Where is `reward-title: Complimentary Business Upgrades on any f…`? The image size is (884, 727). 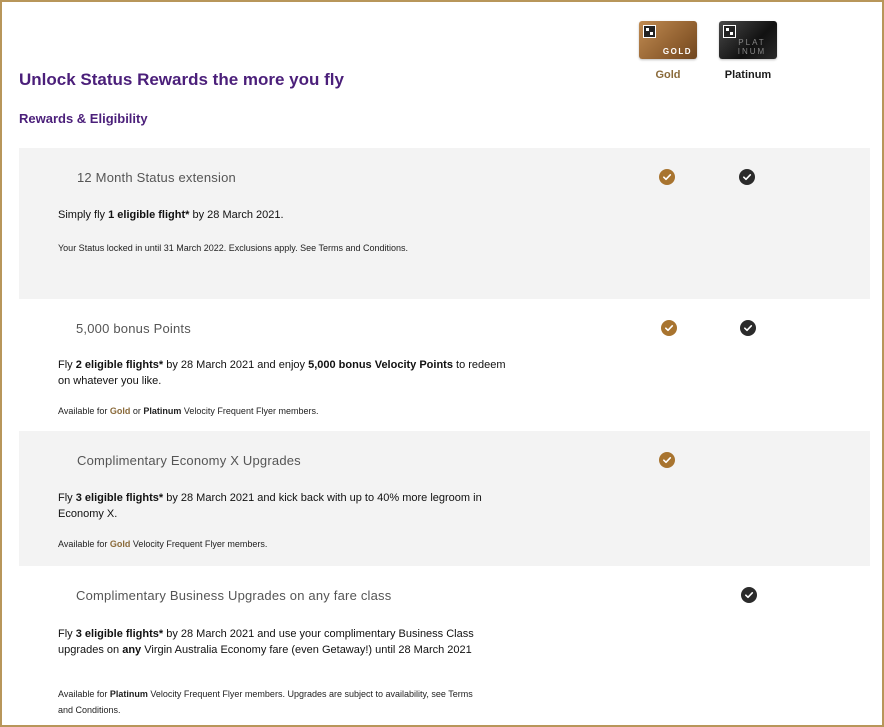
reward-title: Complimentary Business Upgrades on any f… is located at coordinates (234, 595).